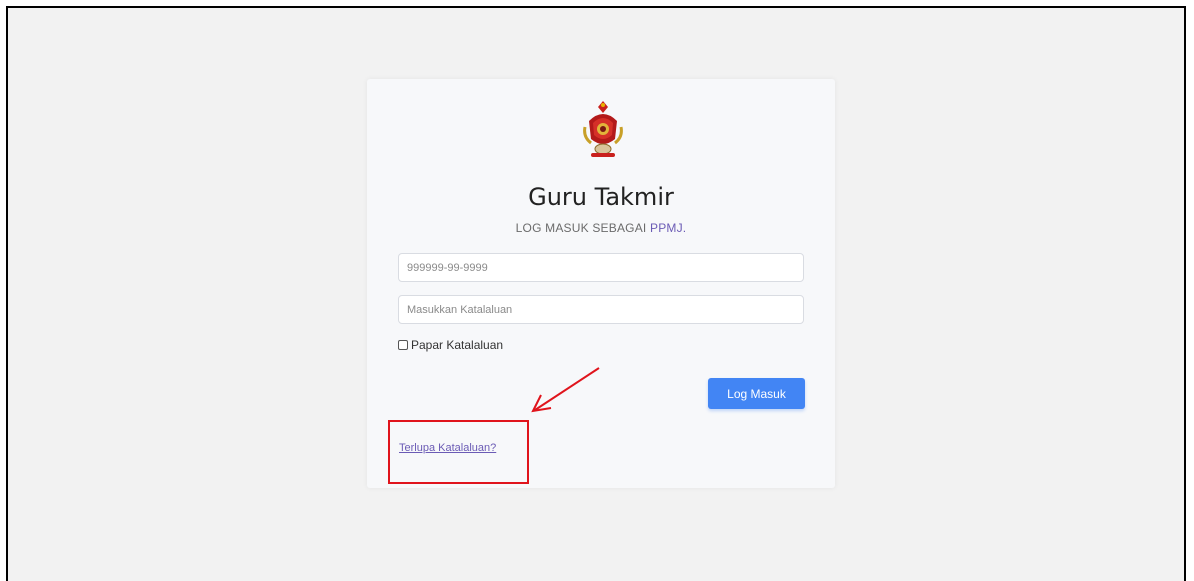  What do you see at coordinates (457, 345) in the screenshot?
I see `show-password-label: Papar Katalaluan` at bounding box center [457, 345].